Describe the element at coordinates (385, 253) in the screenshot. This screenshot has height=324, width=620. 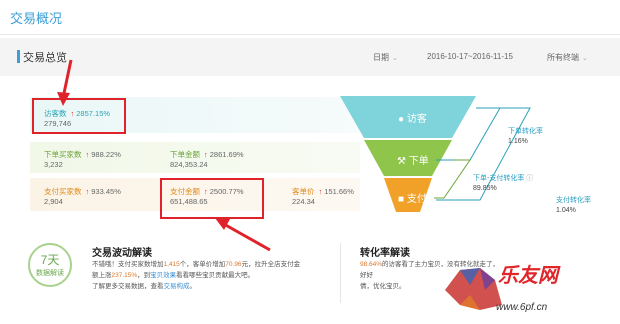
I see `conversion-title: 转化率解读` at that location.